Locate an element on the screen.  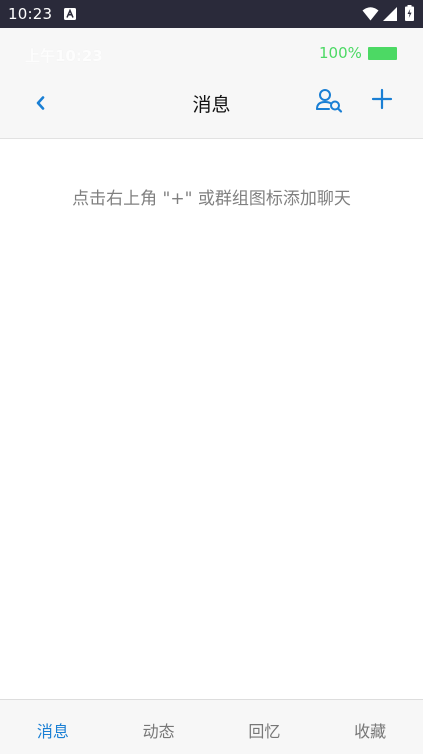
chevron-left-icon is located at coordinates (40, 103).